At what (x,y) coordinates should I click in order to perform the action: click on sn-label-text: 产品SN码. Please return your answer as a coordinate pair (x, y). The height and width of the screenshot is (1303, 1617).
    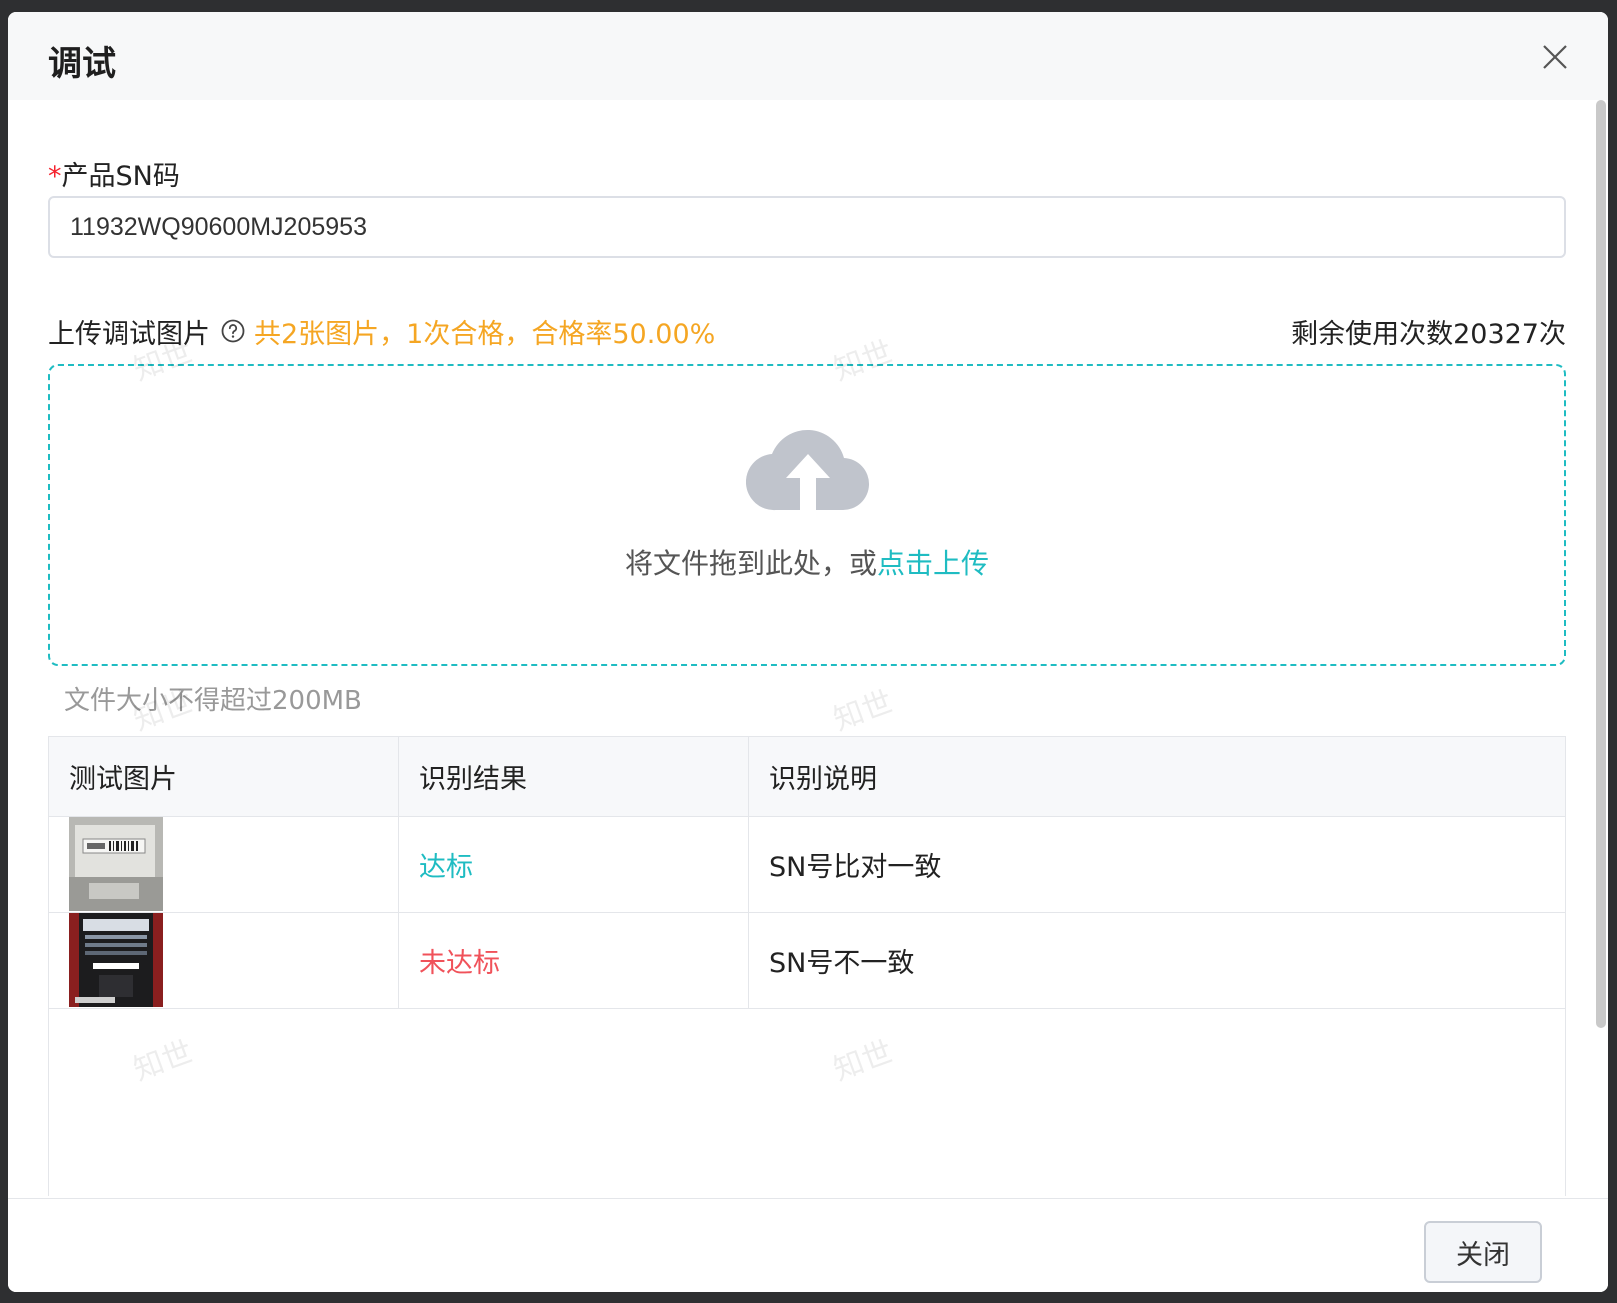
    Looking at the image, I should click on (120, 176).